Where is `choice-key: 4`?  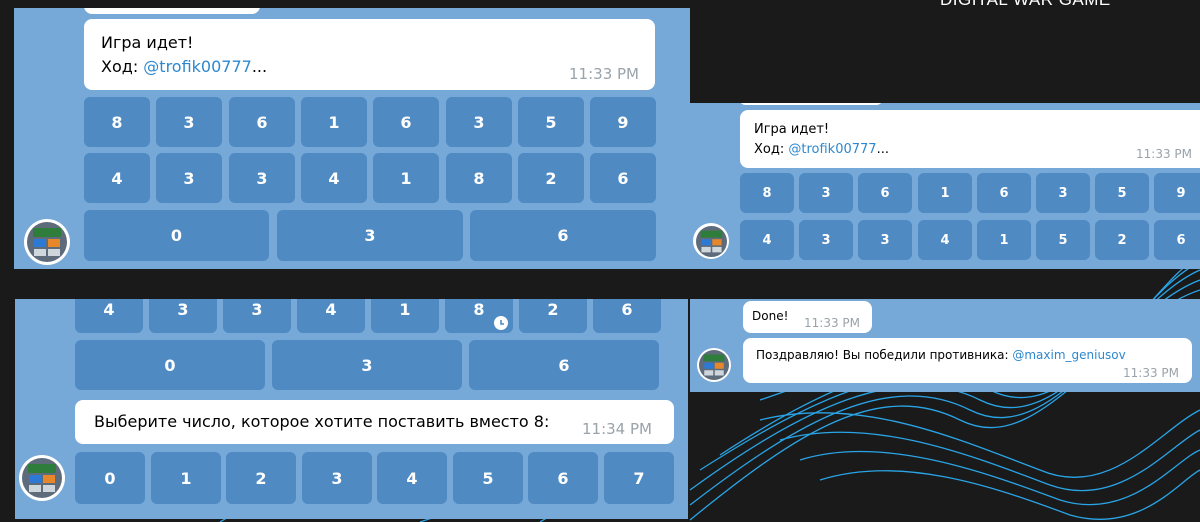 choice-key: 4 is located at coordinates (412, 478).